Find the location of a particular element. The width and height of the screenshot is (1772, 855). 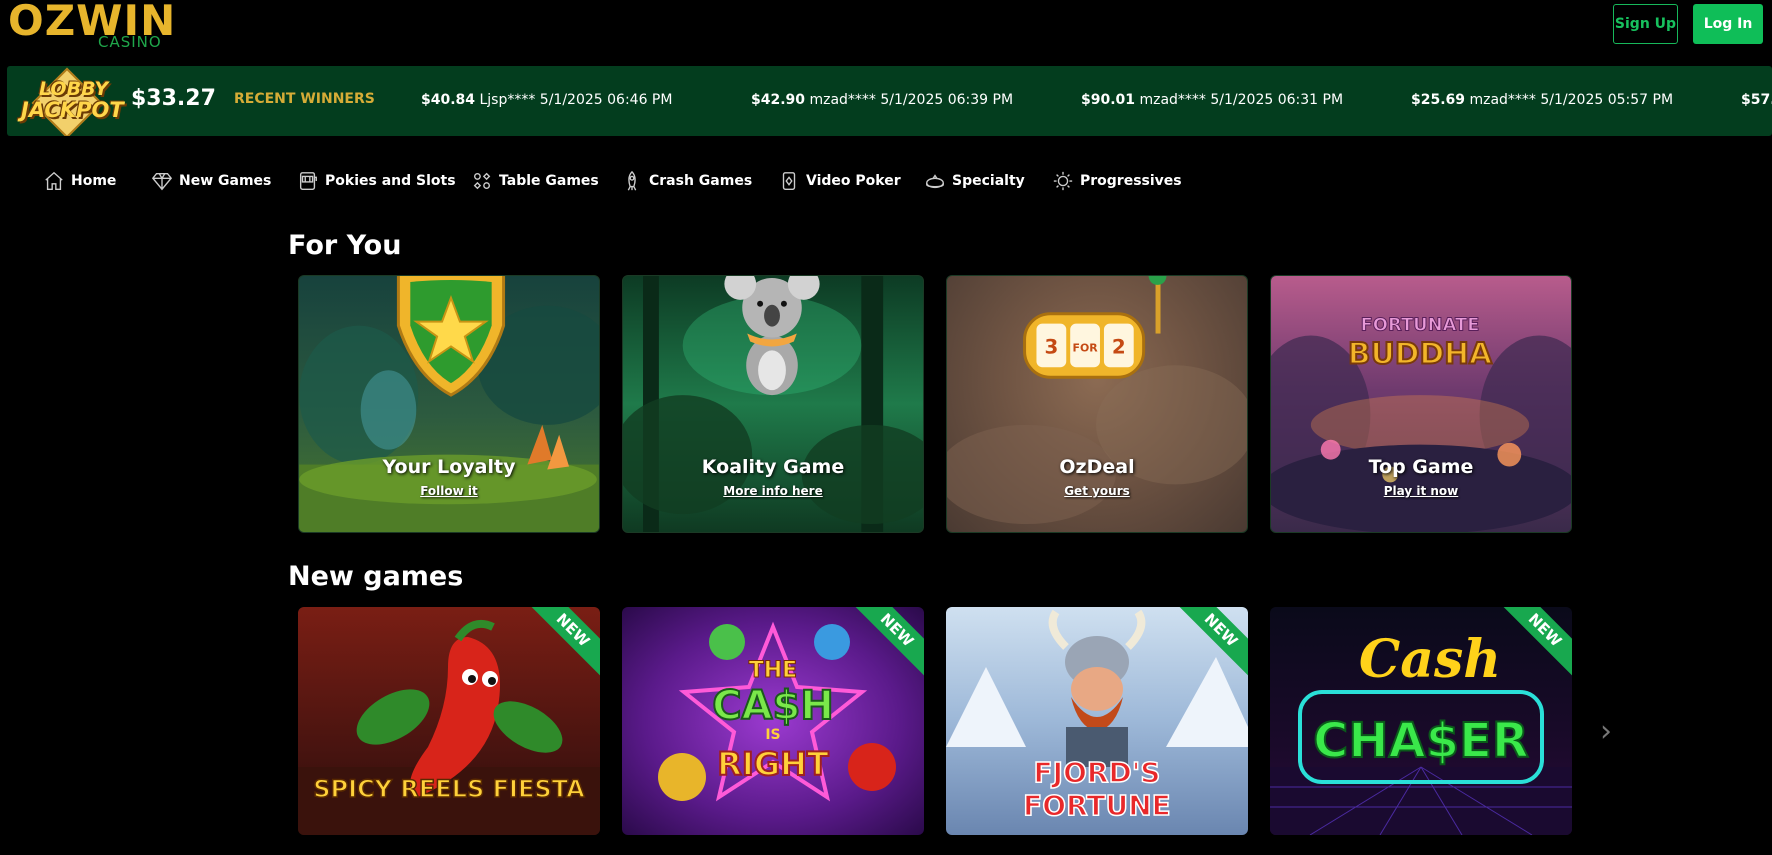

game-logo-line: CHA$ER is located at coordinates (1421, 741).